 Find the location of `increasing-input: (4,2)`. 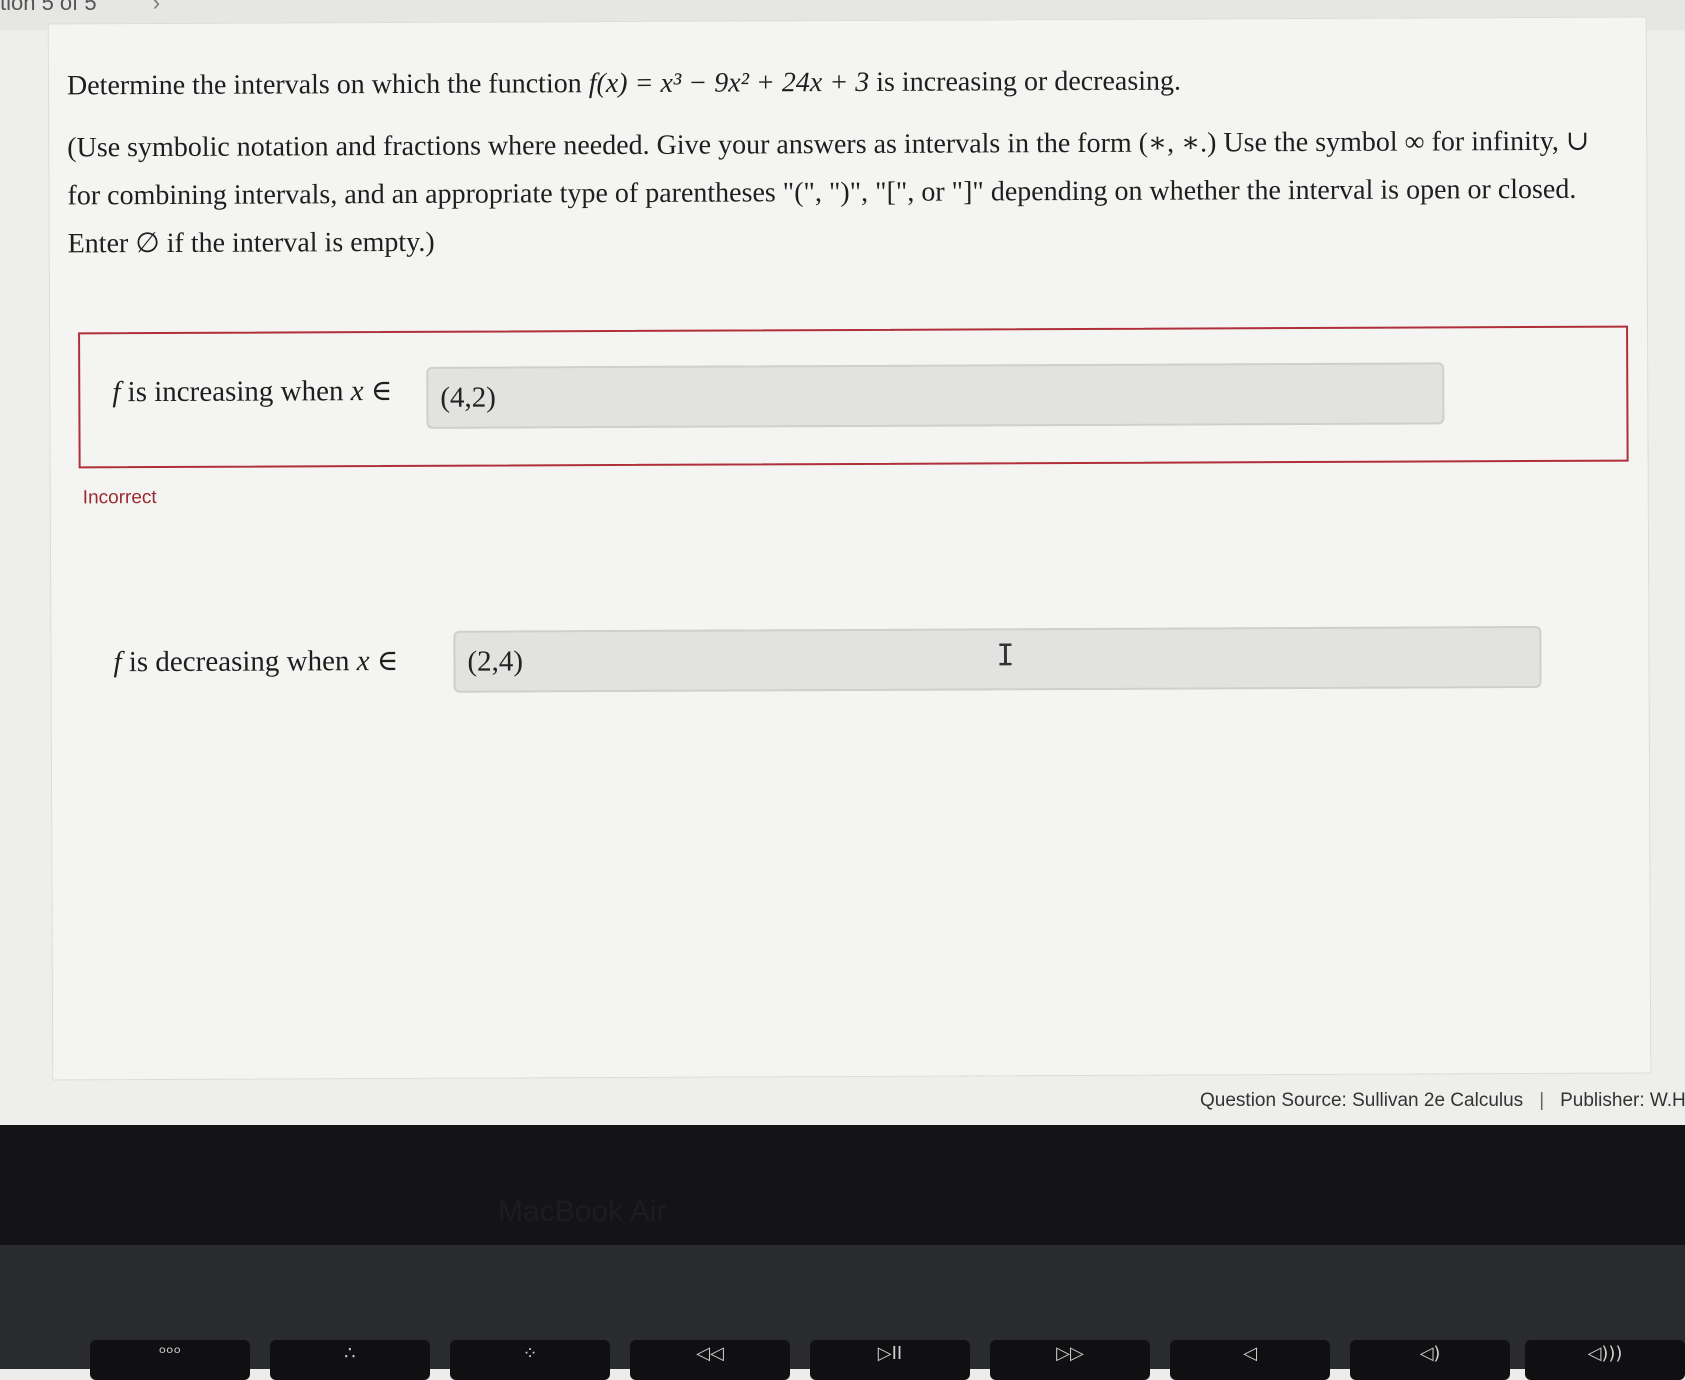

increasing-input: (4,2) is located at coordinates (935, 395).